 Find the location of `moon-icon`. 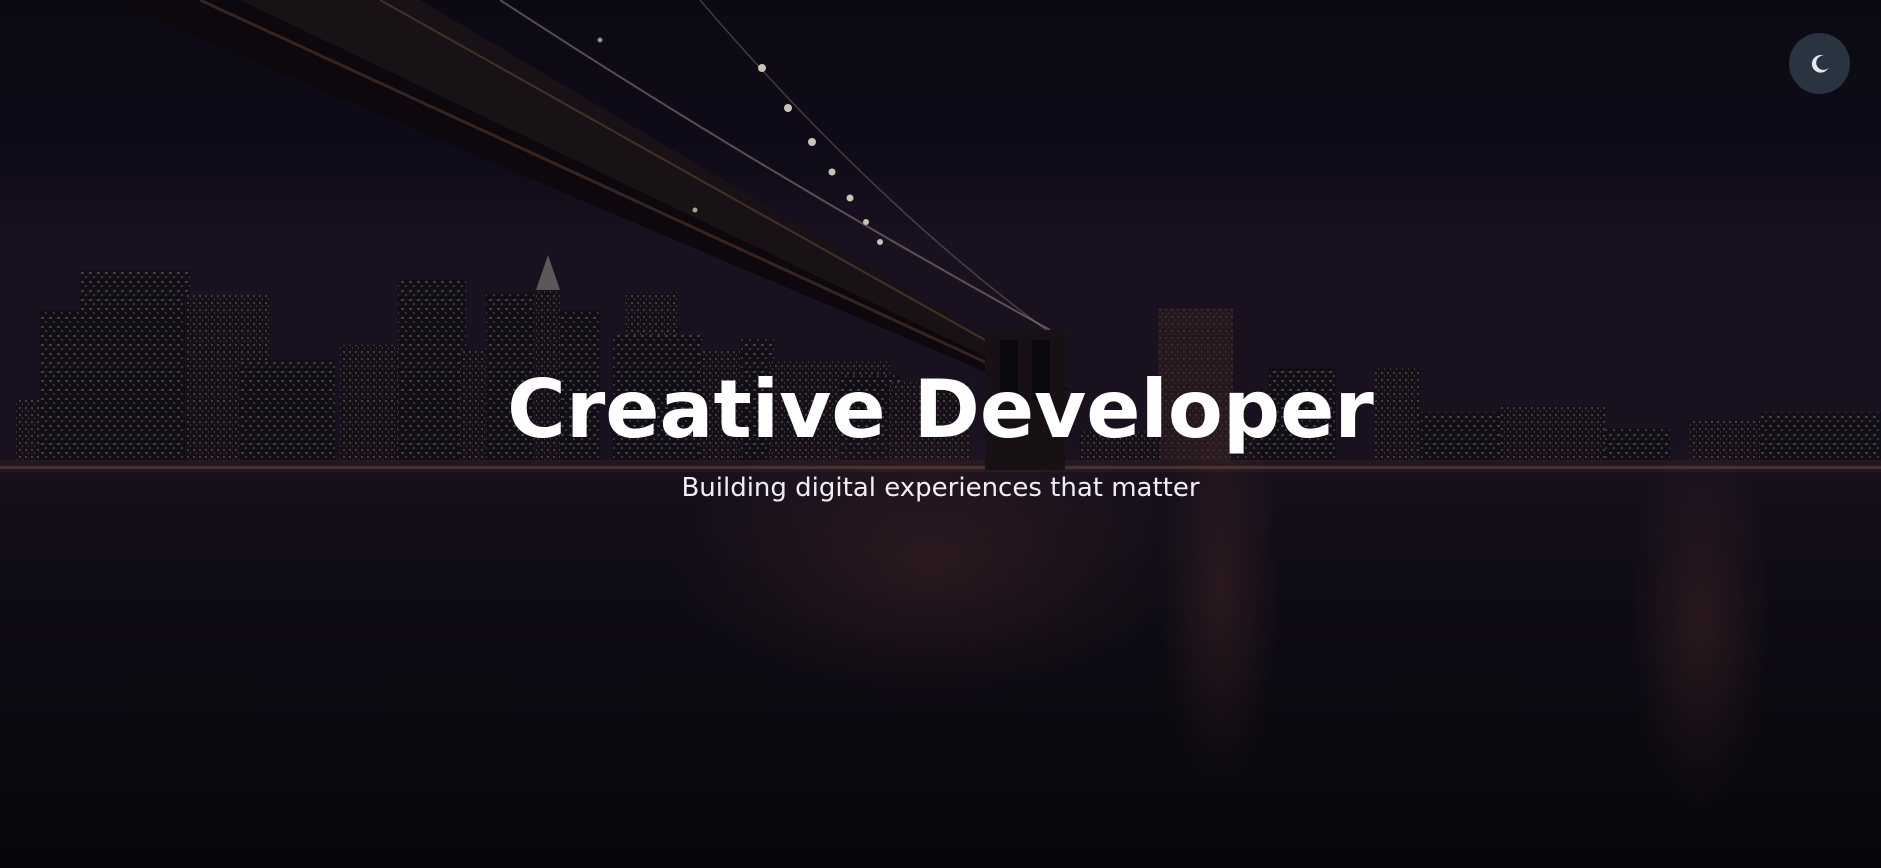

moon-icon is located at coordinates (1819, 63).